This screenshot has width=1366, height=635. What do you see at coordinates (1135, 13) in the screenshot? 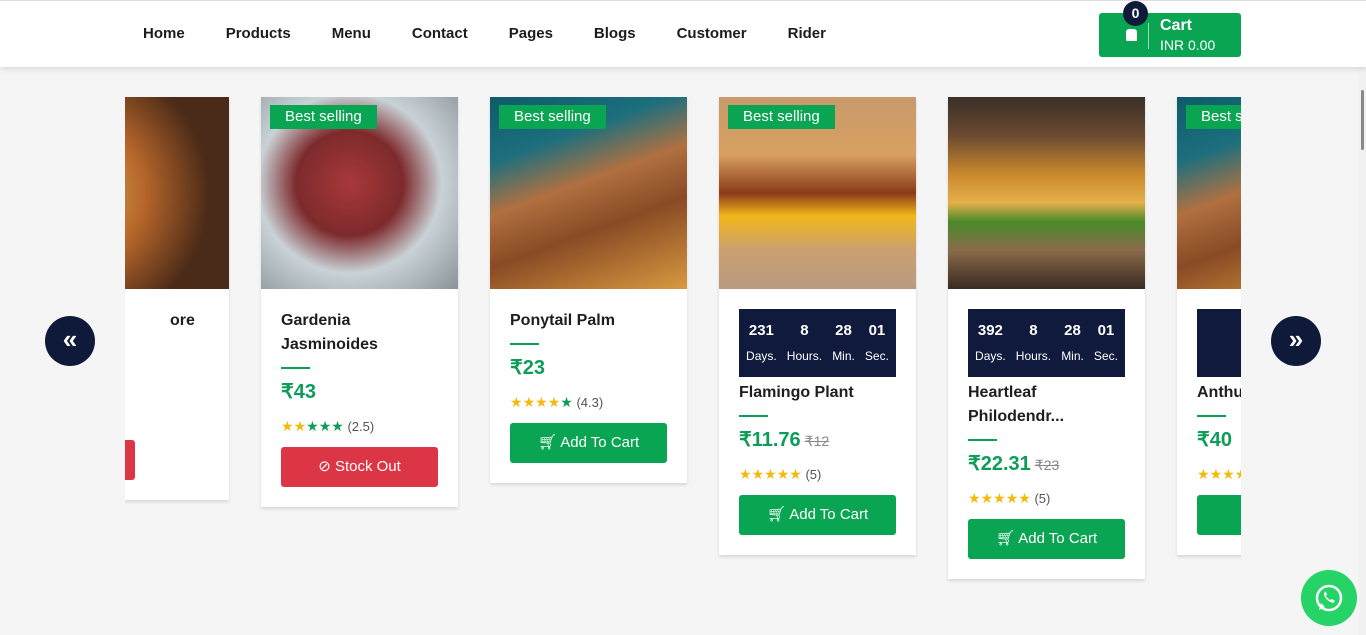
I see `cart-count-badge: 0` at bounding box center [1135, 13].